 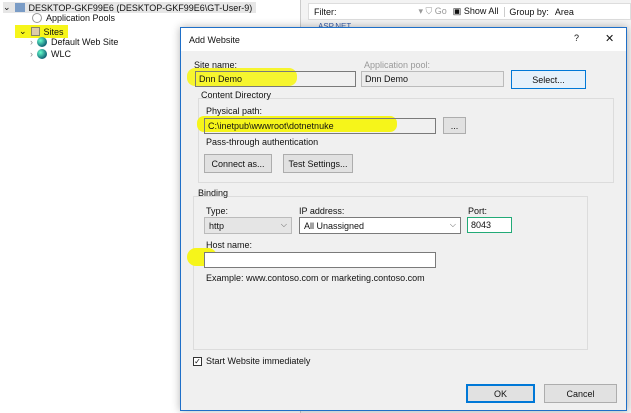 What do you see at coordinates (275, 79) in the screenshot?
I see `site-name-input: Dnn Demo` at bounding box center [275, 79].